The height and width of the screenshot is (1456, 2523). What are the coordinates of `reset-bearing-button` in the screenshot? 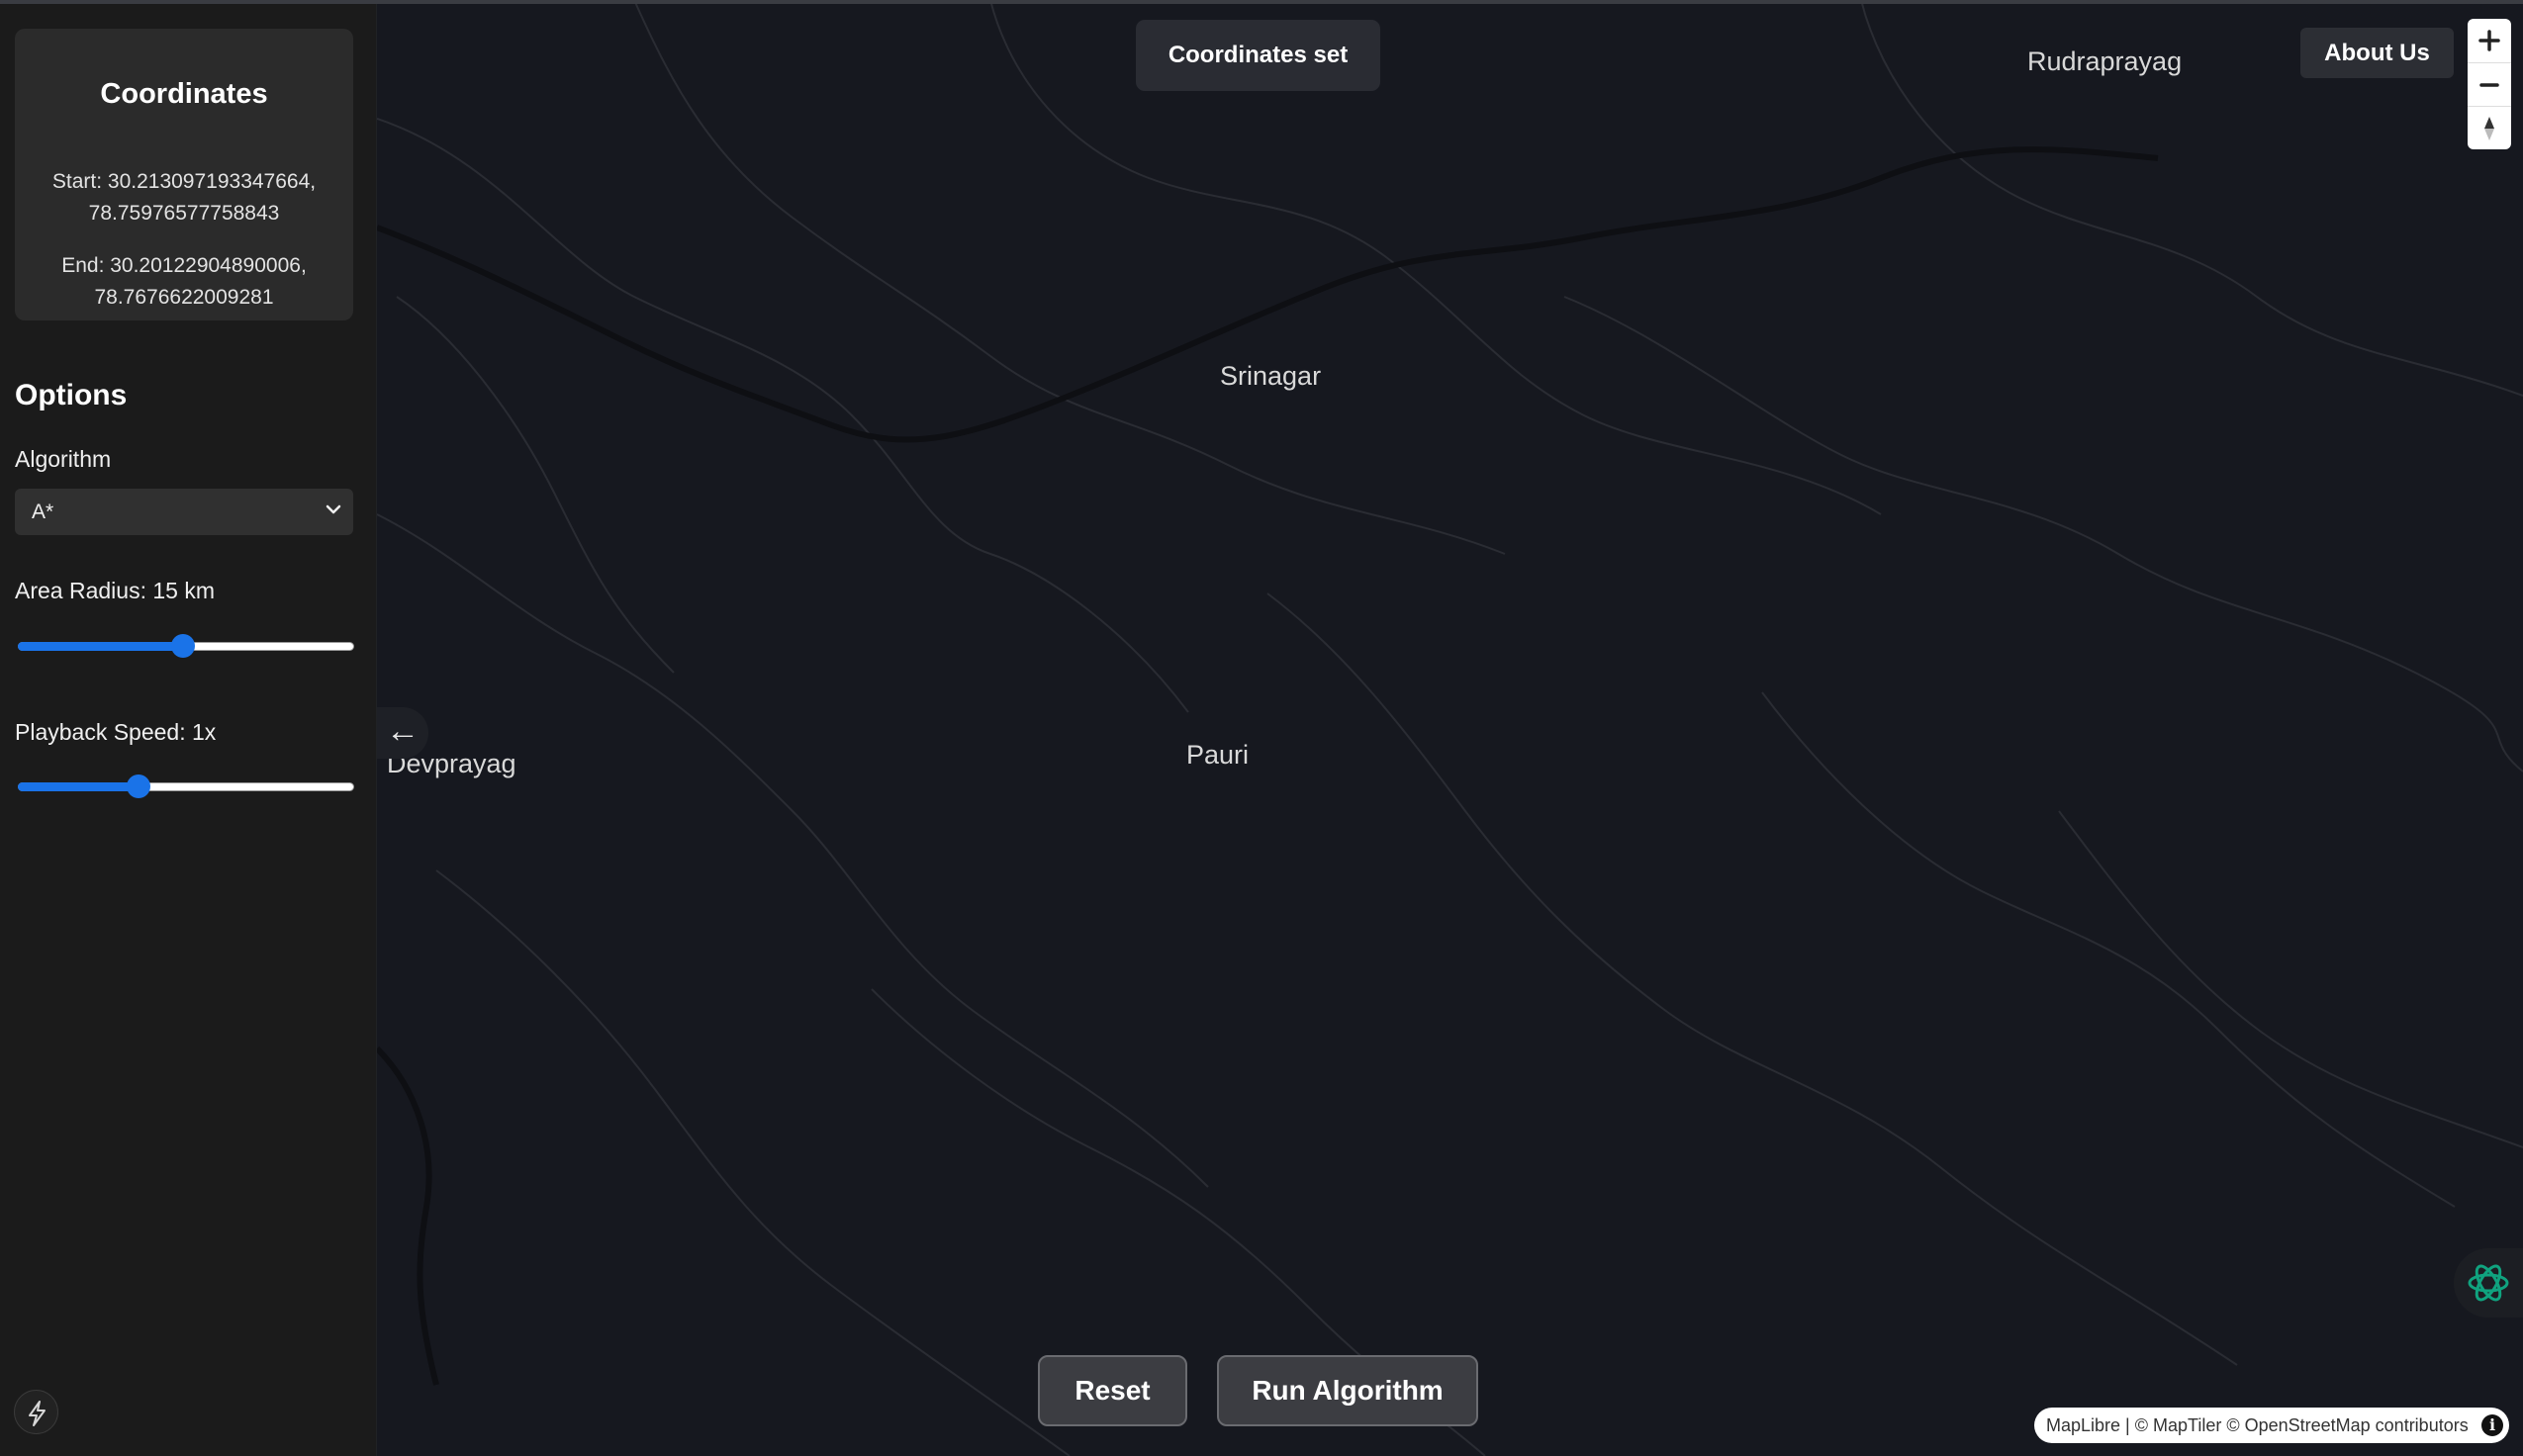 It's located at (2489, 127).